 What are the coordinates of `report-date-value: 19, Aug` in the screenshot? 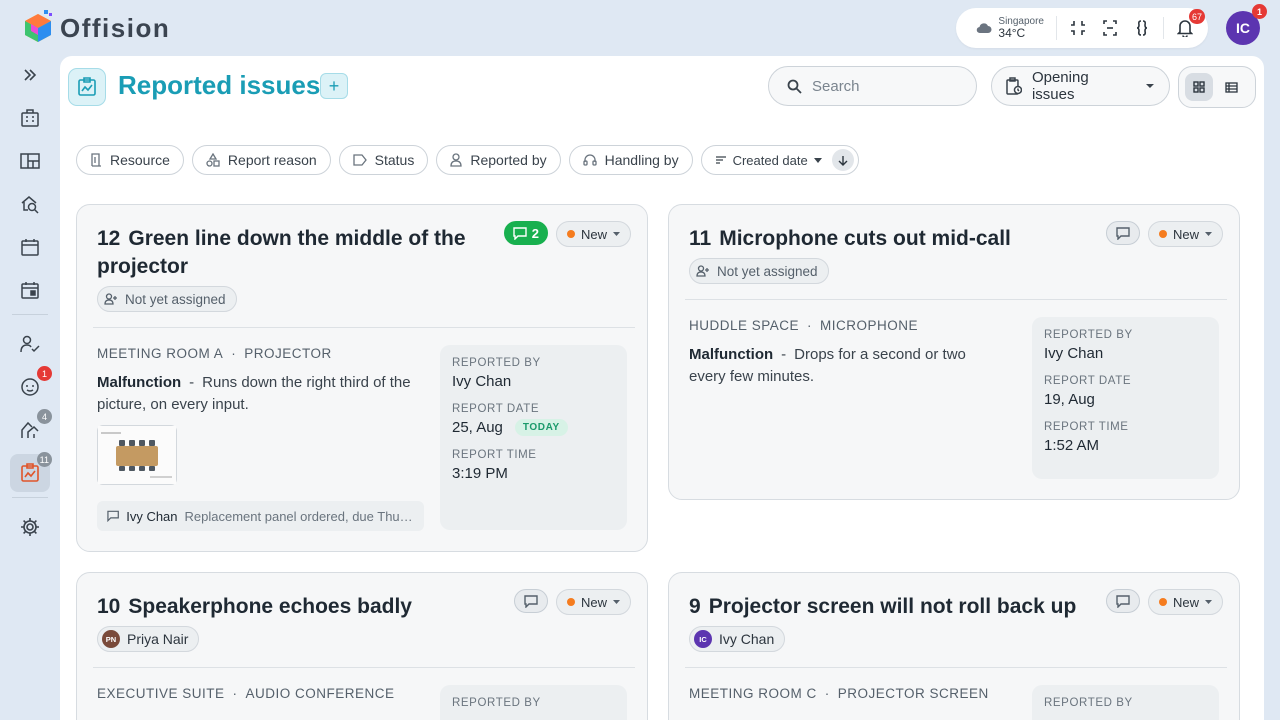 It's located at (1125, 399).